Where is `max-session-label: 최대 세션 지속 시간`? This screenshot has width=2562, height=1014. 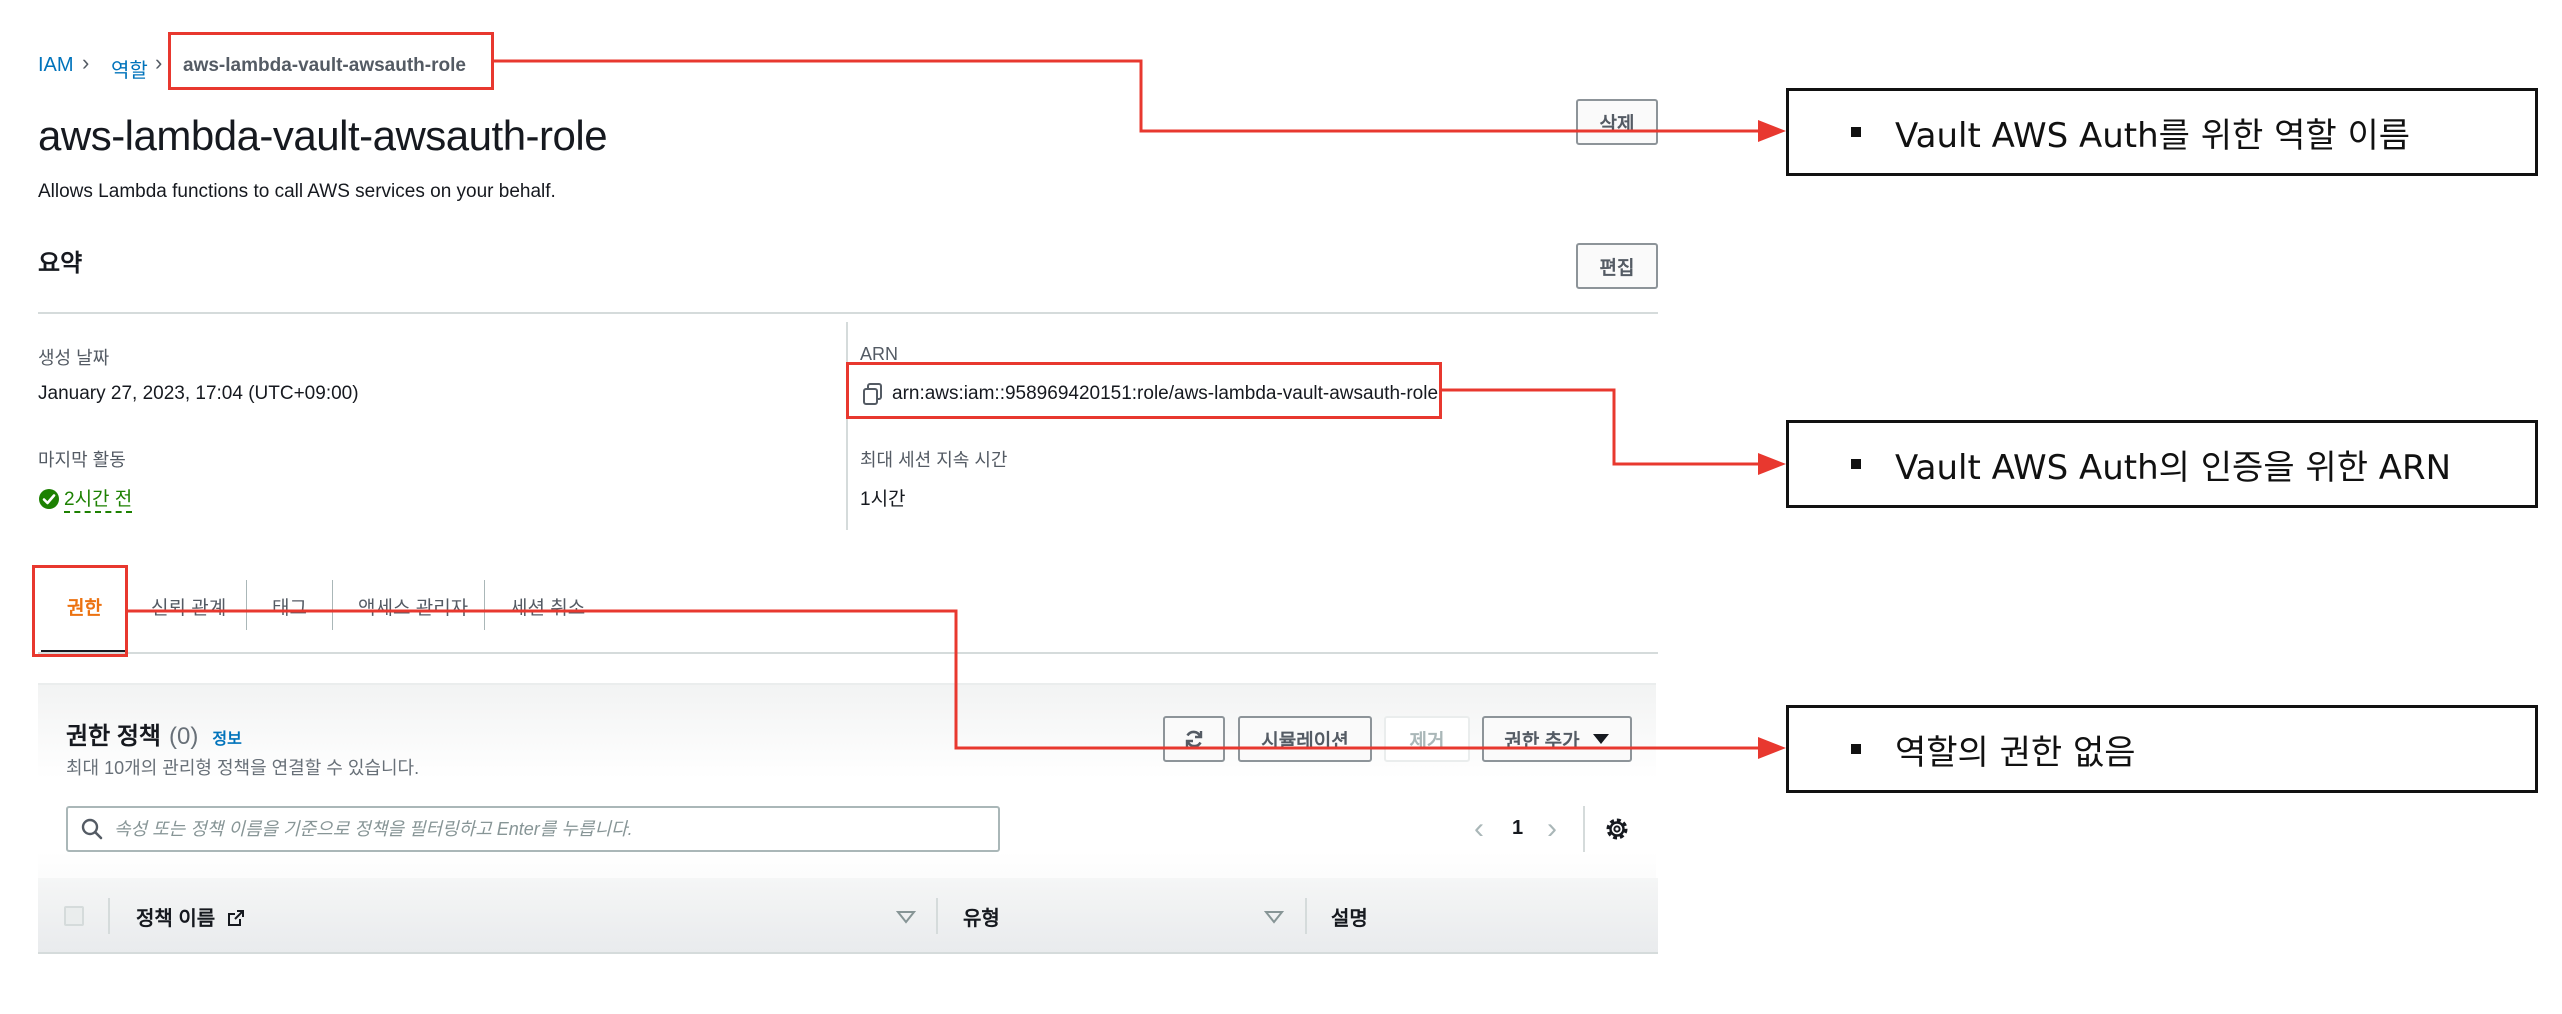 max-session-label: 최대 세션 지속 시간 is located at coordinates (934, 460).